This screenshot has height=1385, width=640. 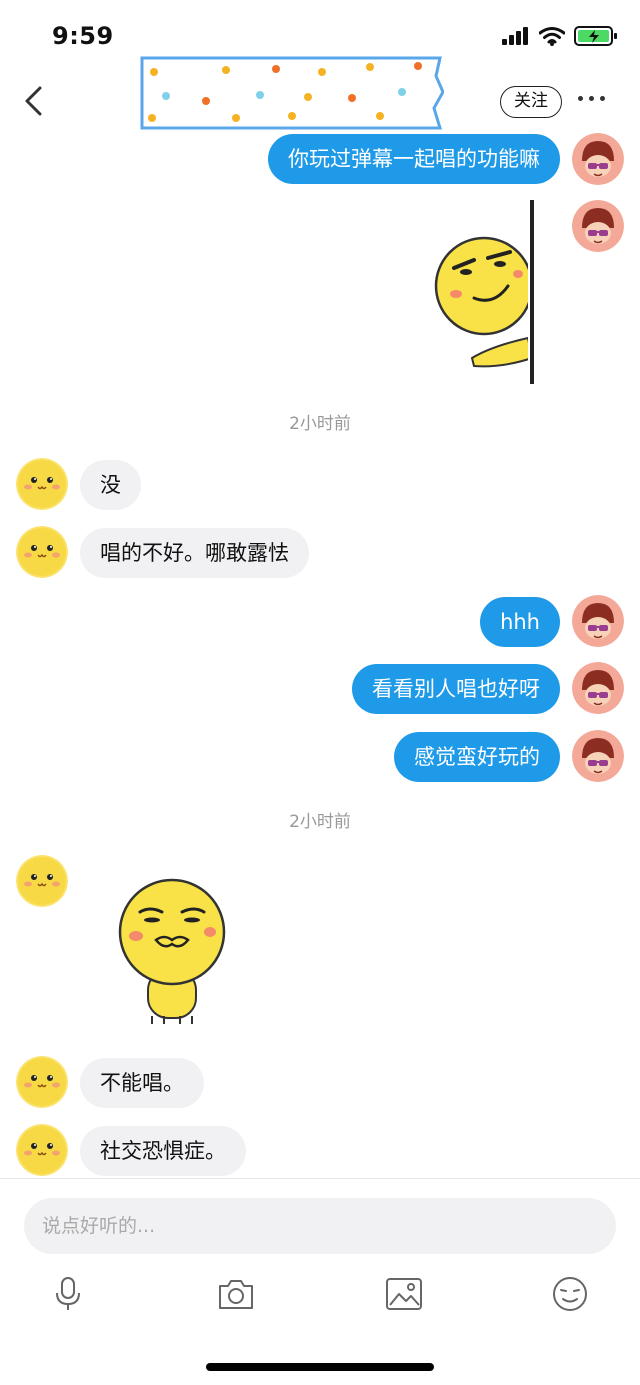 What do you see at coordinates (320, 1367) in the screenshot?
I see `home-indicator` at bounding box center [320, 1367].